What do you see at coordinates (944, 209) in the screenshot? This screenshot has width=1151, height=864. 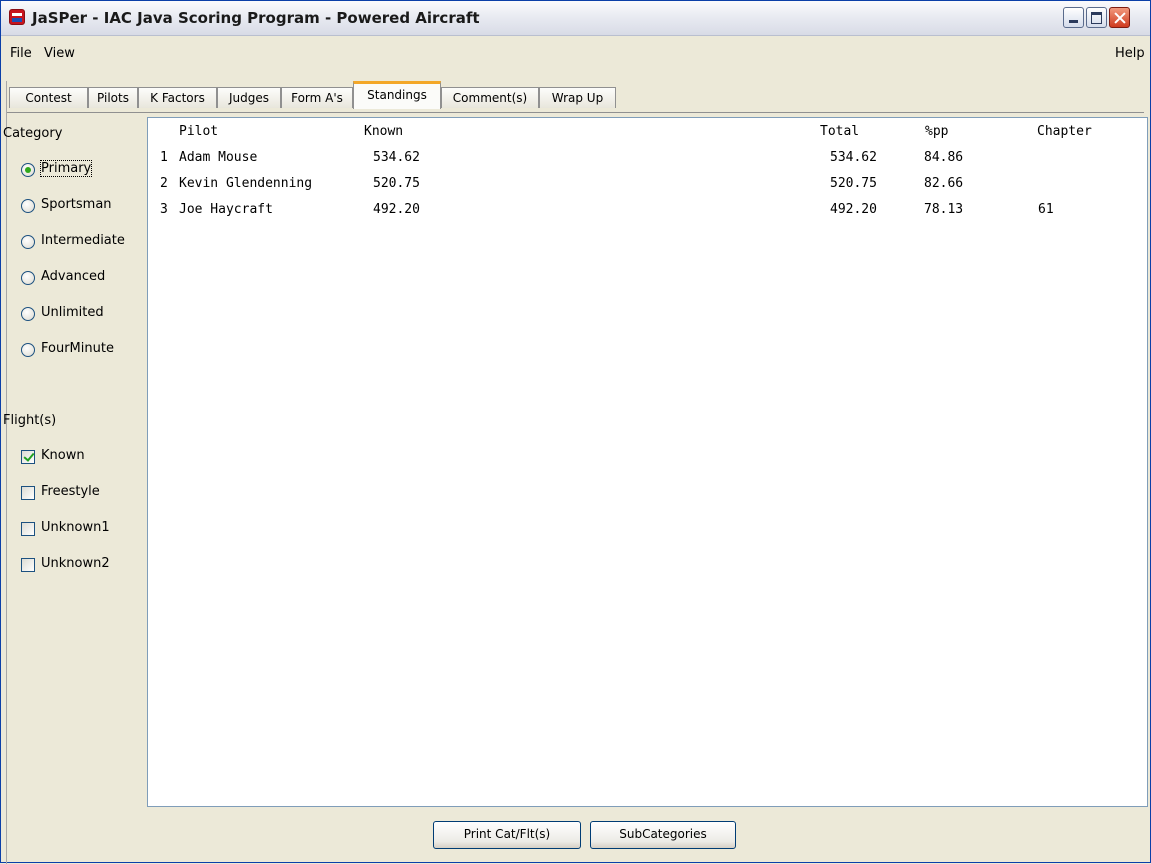 I see `percent-pp: 78.13` at bounding box center [944, 209].